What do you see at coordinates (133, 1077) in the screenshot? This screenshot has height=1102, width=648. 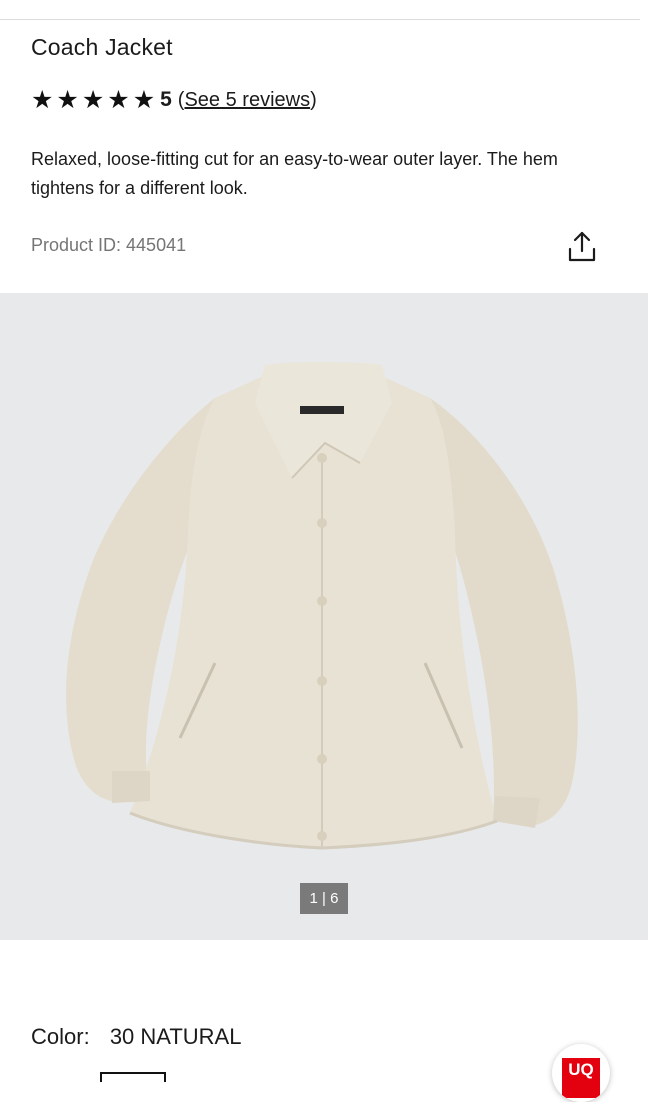 I see `color-swatch` at bounding box center [133, 1077].